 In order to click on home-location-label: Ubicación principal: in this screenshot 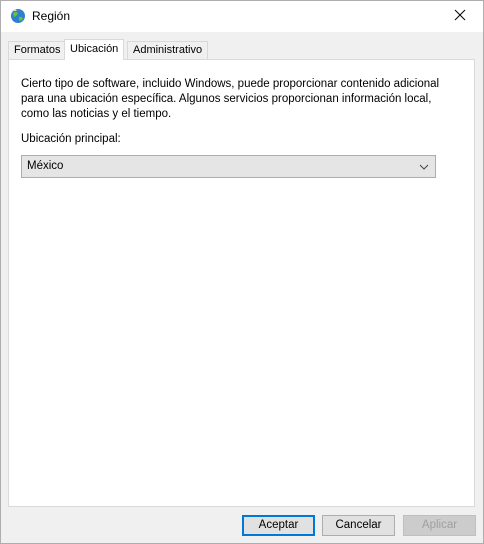, I will do `click(71, 139)`.